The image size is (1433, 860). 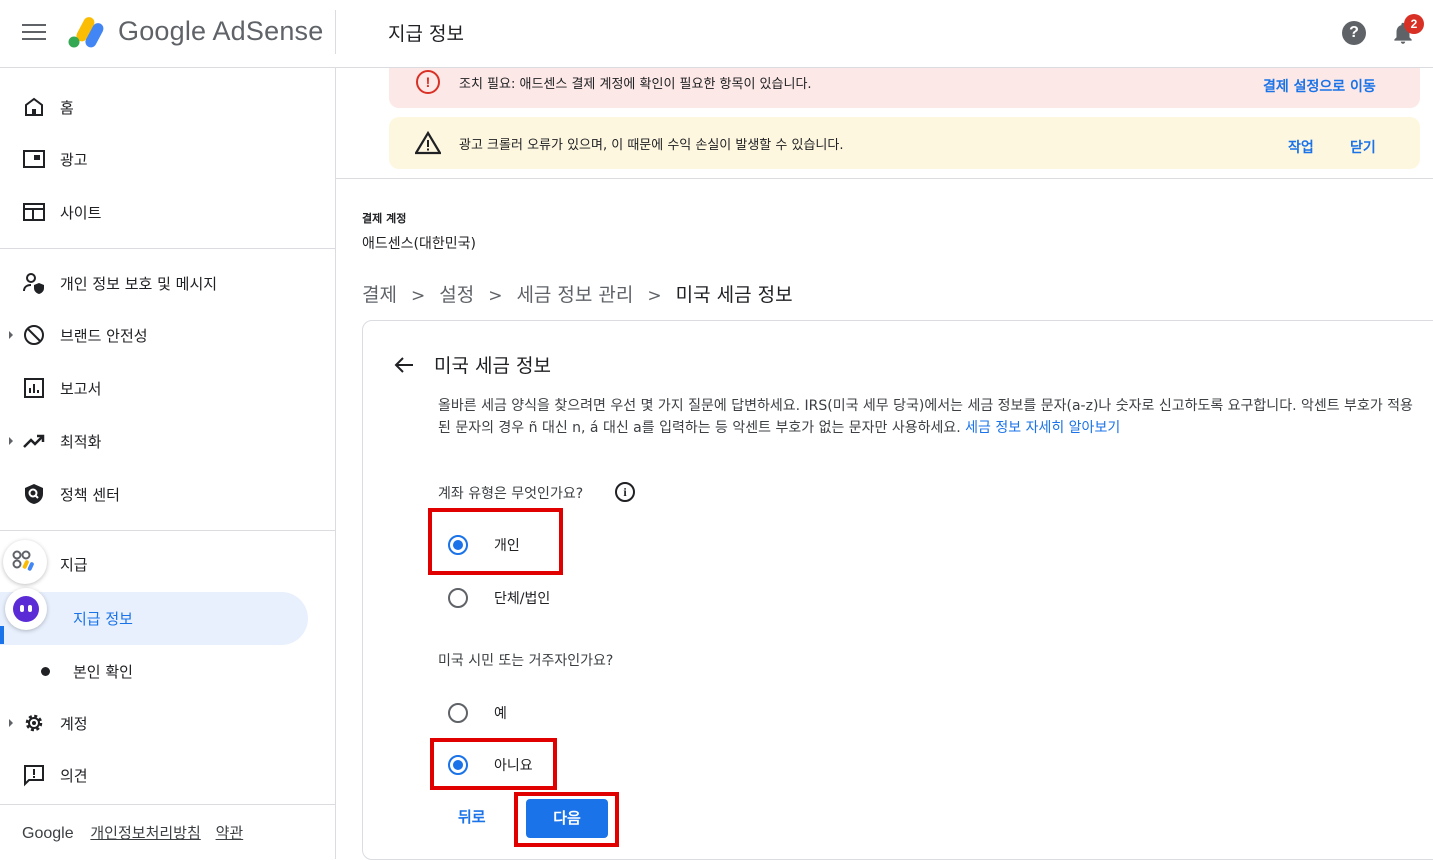 What do you see at coordinates (139, 284) in the screenshot?
I see `sidebar-item-label: 개인 정보 보호 및 메시지` at bounding box center [139, 284].